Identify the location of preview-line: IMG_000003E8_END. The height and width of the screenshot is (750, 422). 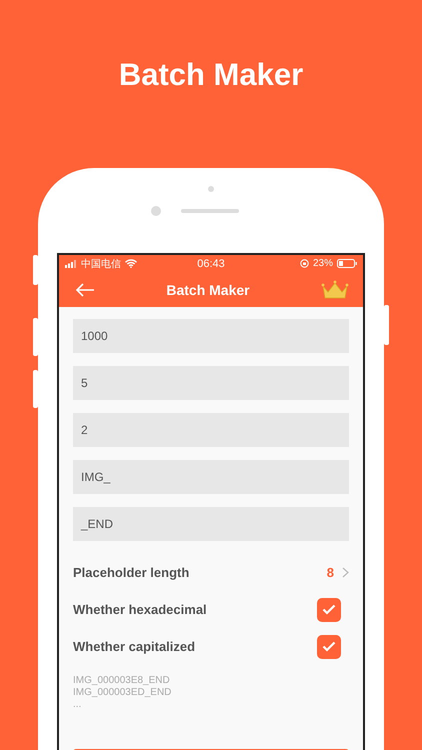
(122, 681).